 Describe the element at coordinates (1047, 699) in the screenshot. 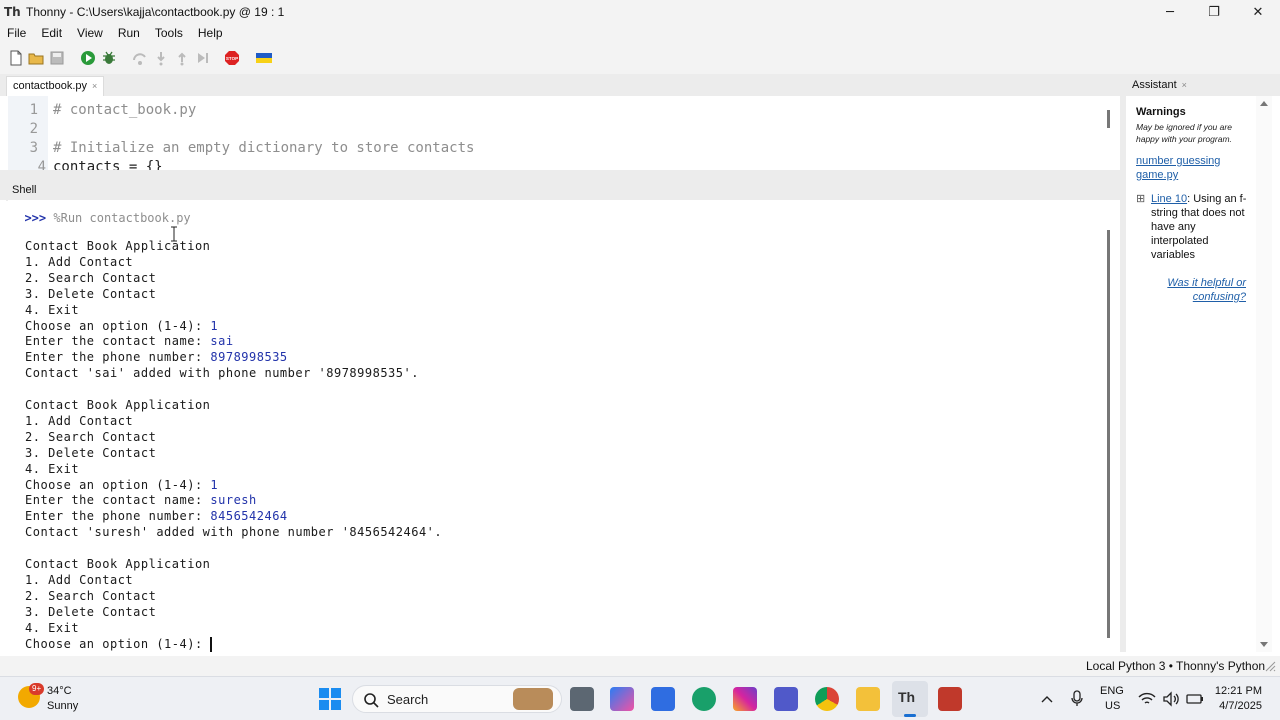

I see `chevron-up-icon` at that location.